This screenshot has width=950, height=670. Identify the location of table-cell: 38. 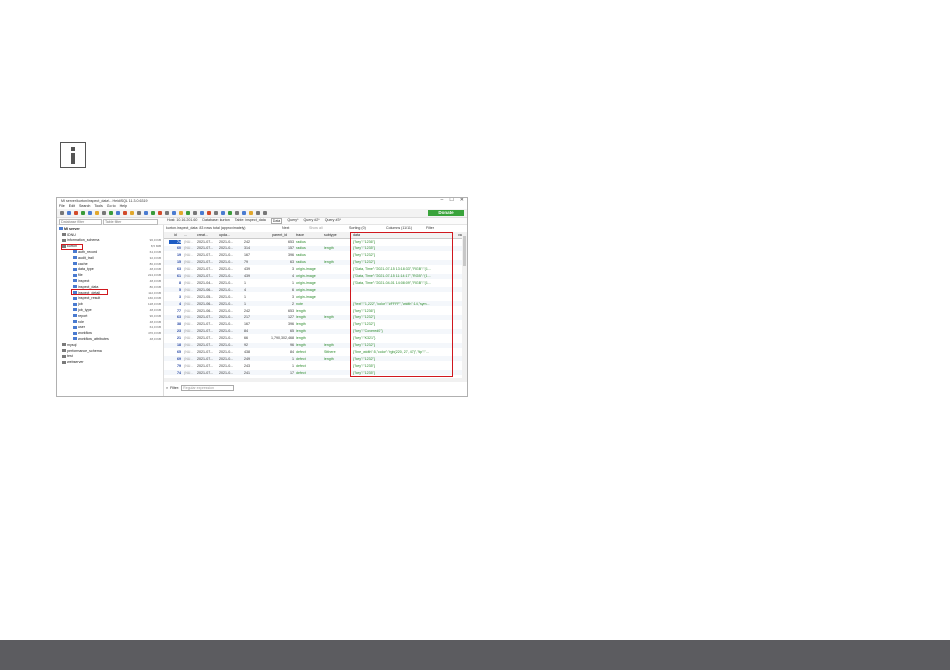
(175, 324).